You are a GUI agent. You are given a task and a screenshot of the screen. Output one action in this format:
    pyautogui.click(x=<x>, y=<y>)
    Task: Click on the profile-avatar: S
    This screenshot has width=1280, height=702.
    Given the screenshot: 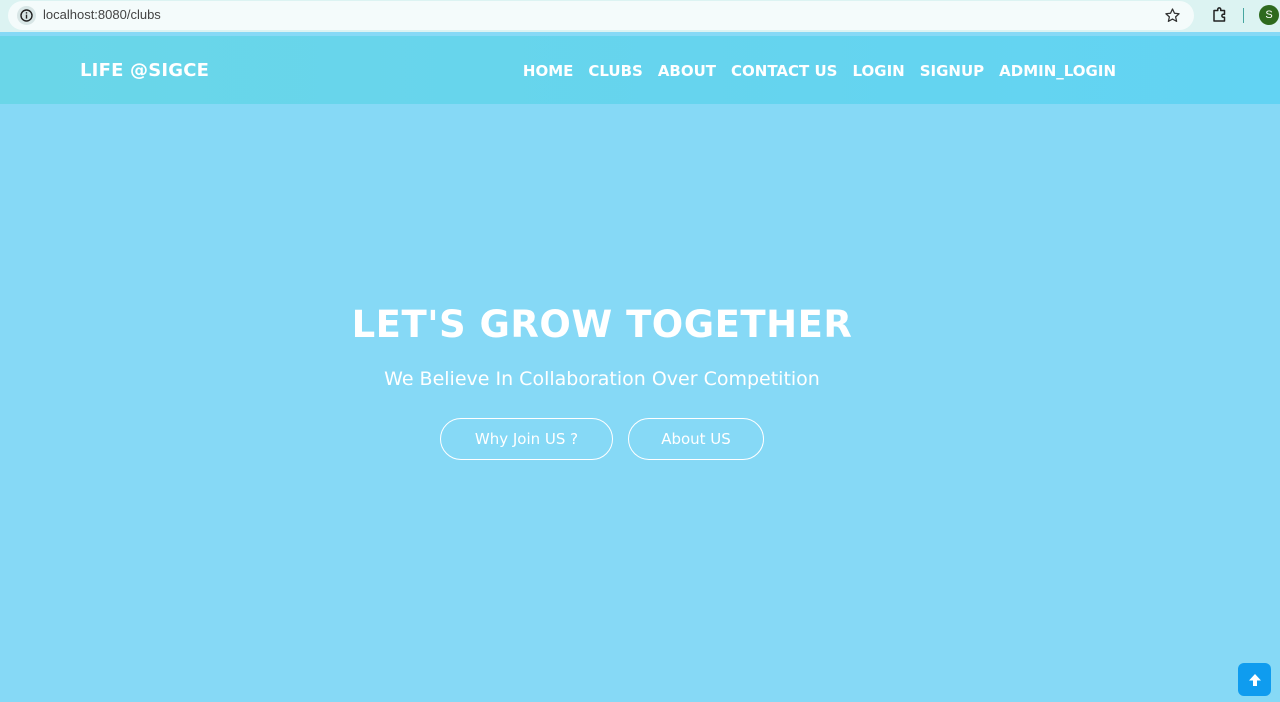 What is the action you would take?
    pyautogui.click(x=1269, y=15)
    